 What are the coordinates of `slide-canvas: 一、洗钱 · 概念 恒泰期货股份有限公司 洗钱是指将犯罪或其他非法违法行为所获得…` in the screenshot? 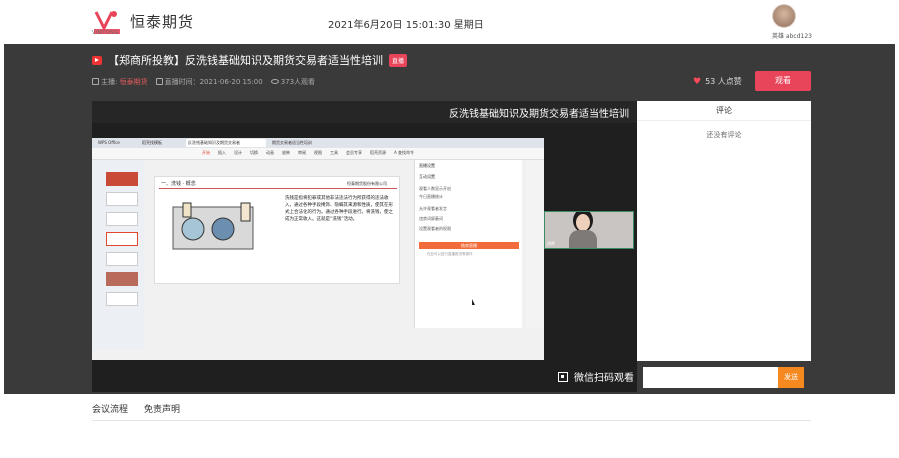 It's located at (277, 230).